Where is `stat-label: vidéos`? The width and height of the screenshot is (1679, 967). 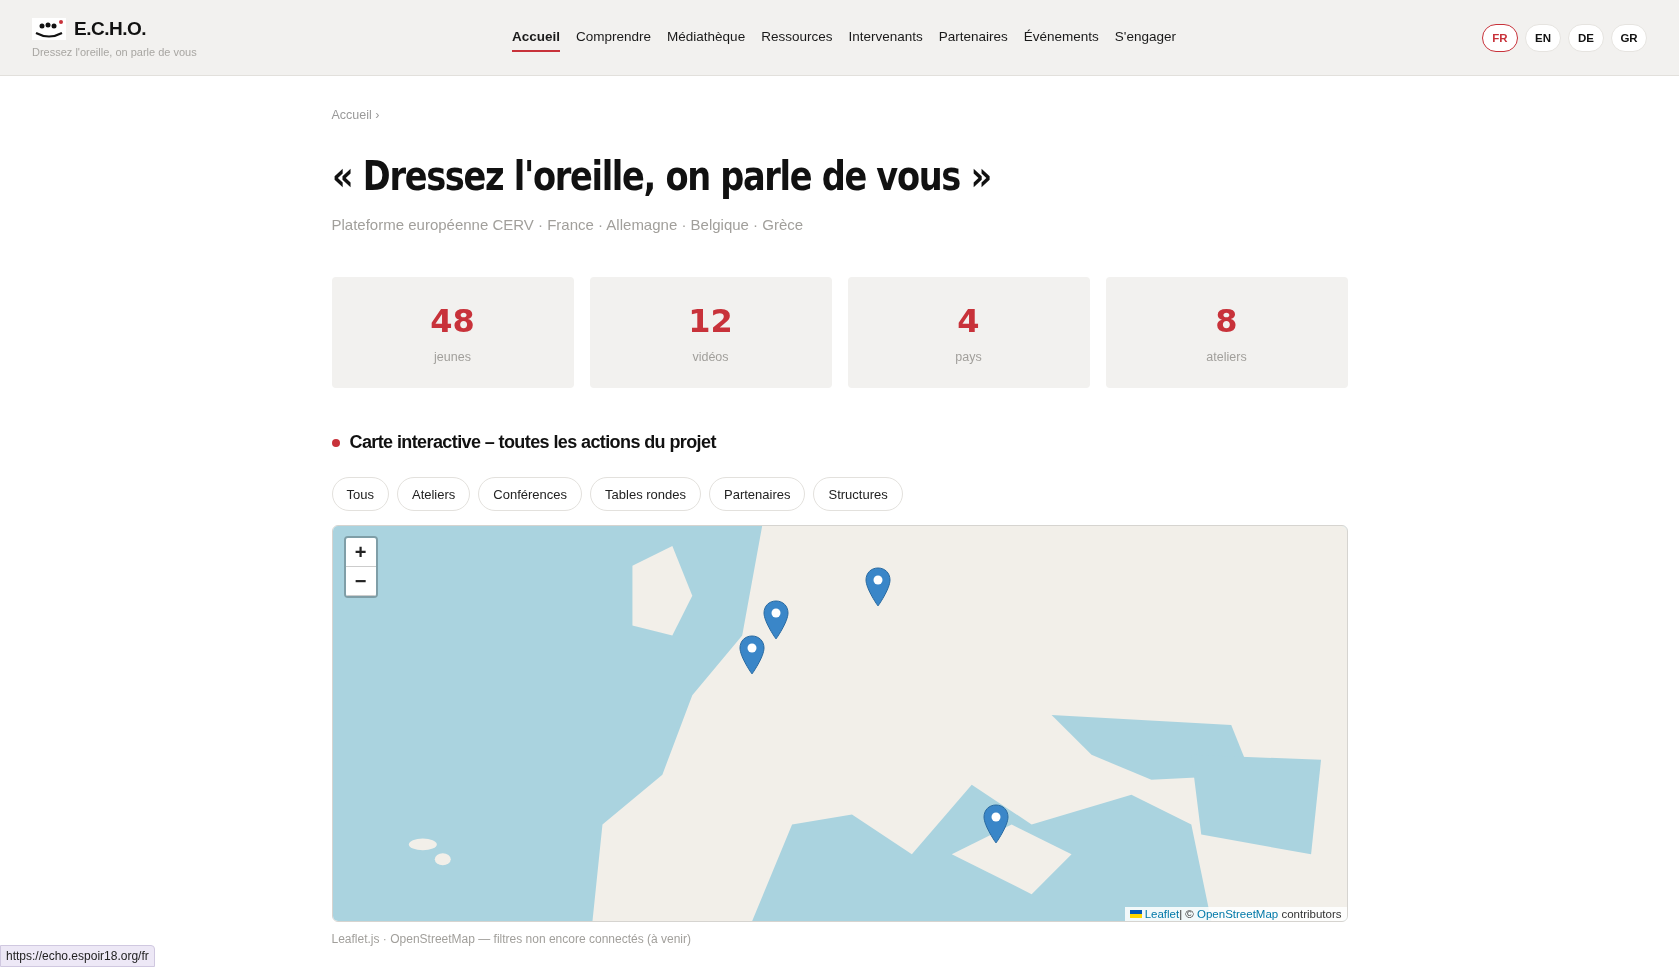
stat-label: vidéos is located at coordinates (710, 356).